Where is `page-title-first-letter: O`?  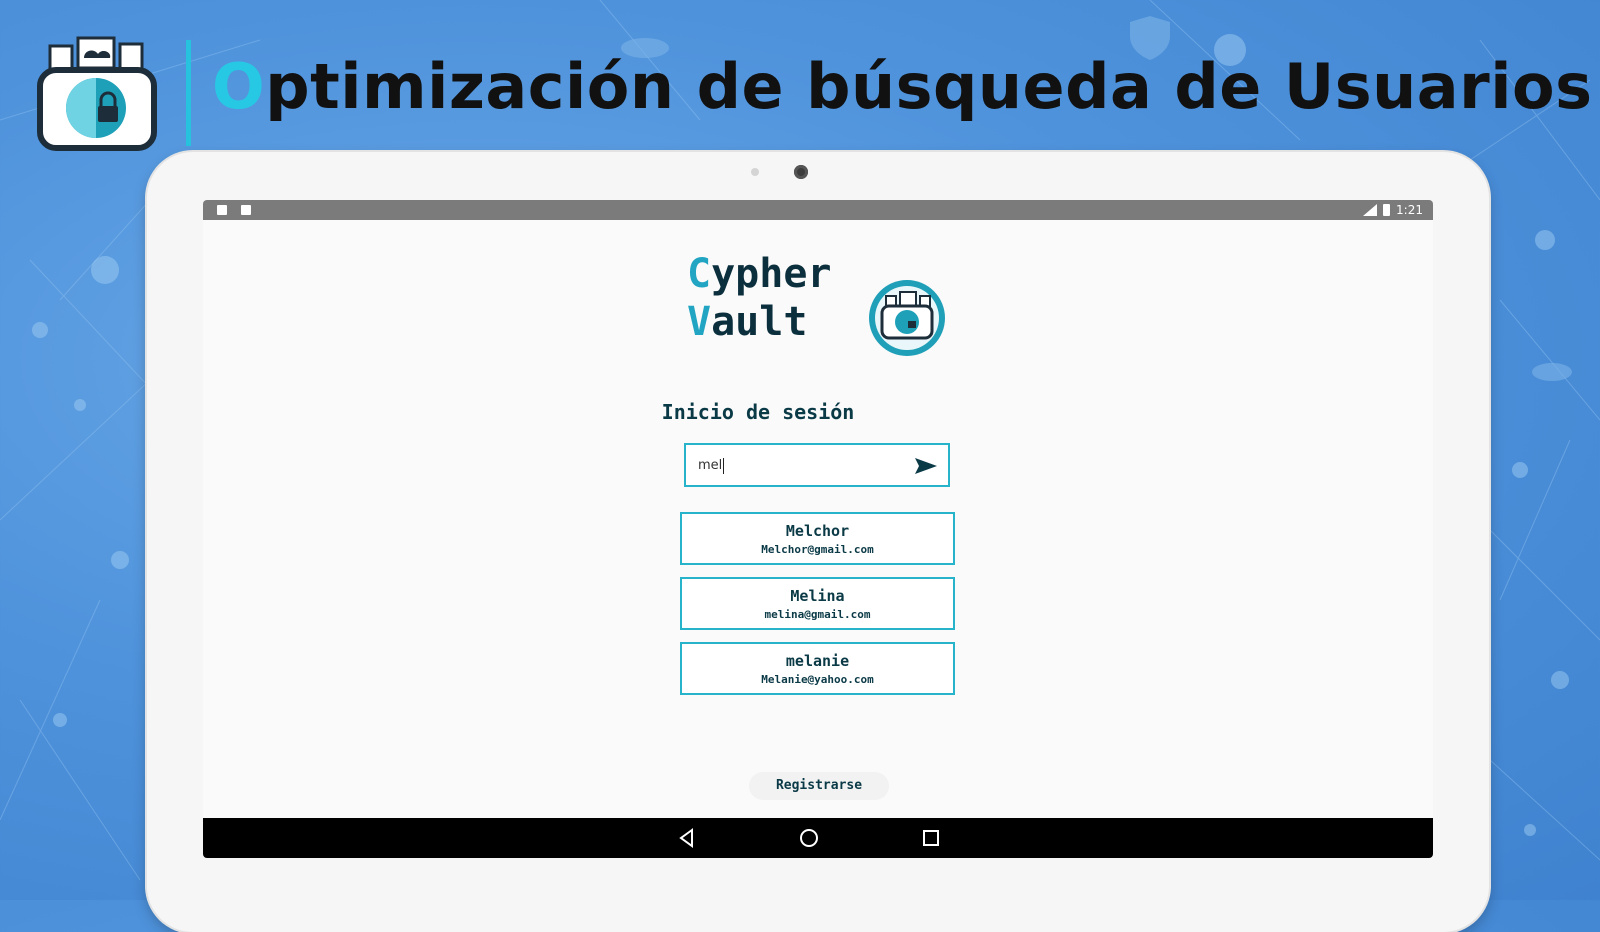
page-title-first-letter: O is located at coordinates (239, 86).